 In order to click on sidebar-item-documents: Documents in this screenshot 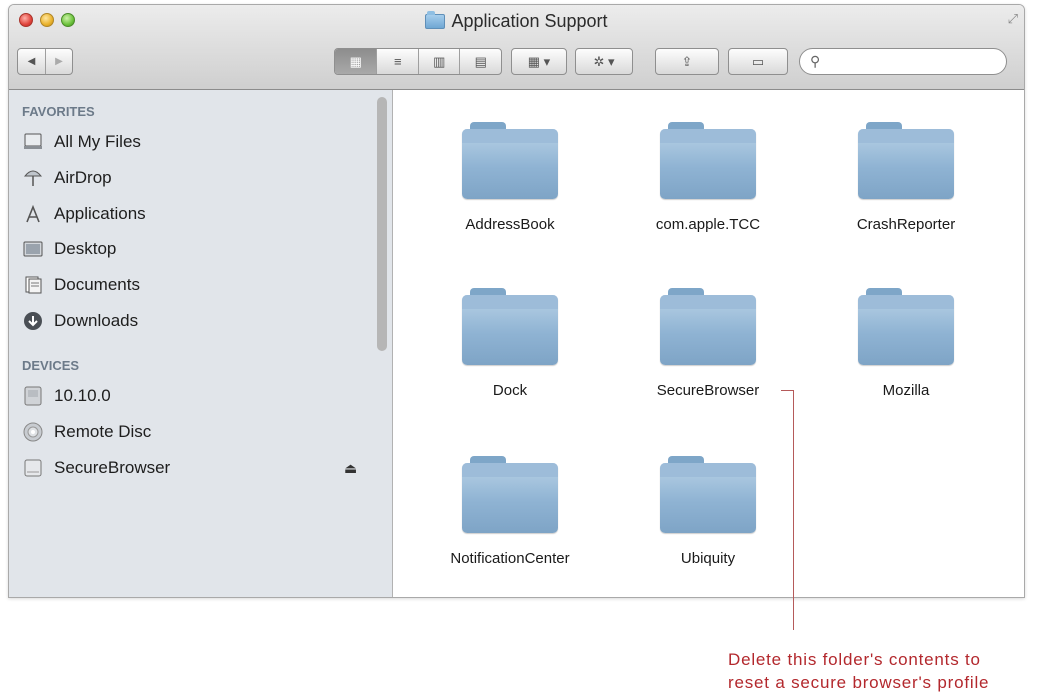, I will do `click(197, 285)`.